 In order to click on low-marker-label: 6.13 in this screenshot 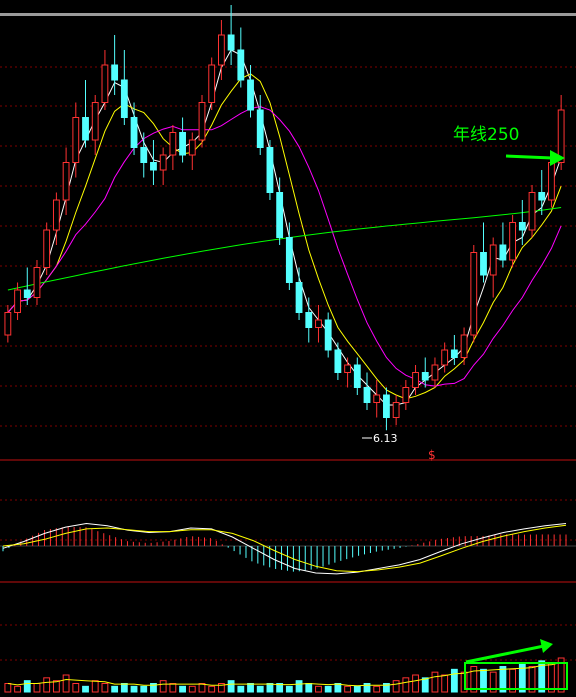, I will do `click(385, 438)`.